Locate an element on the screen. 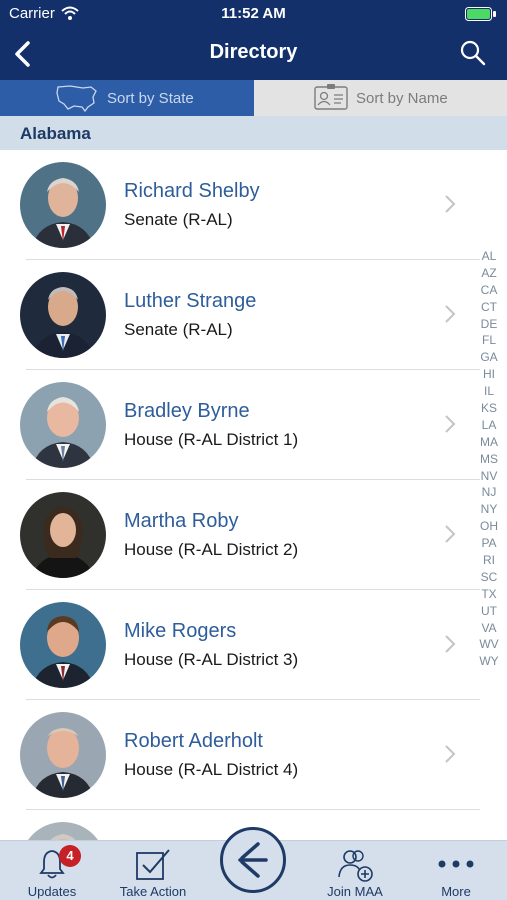 Image resolution: width=507 pixels, height=900 pixels. tab-more: More is located at coordinates (456, 870).